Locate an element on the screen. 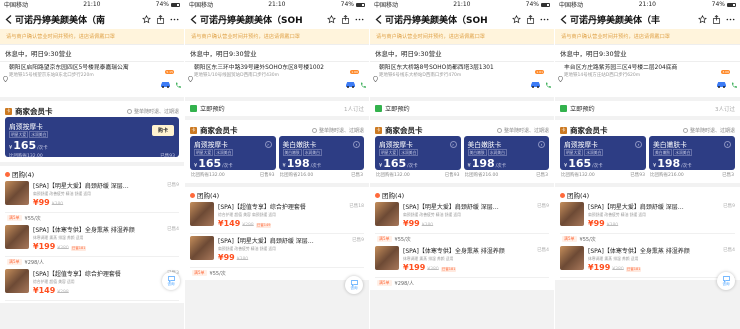  buy-card-button: 购卡 is located at coordinates (162, 130).